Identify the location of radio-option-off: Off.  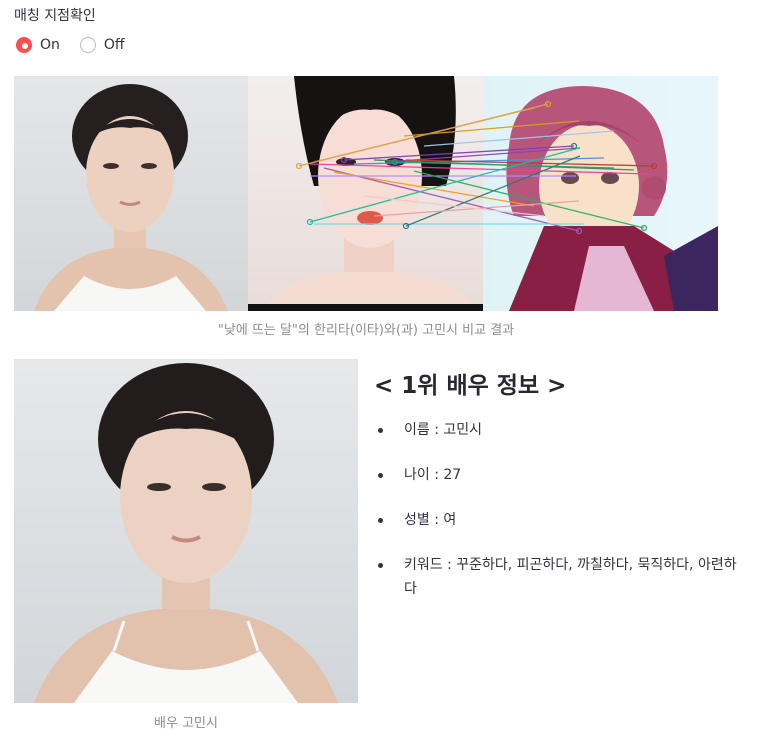
(102, 45).